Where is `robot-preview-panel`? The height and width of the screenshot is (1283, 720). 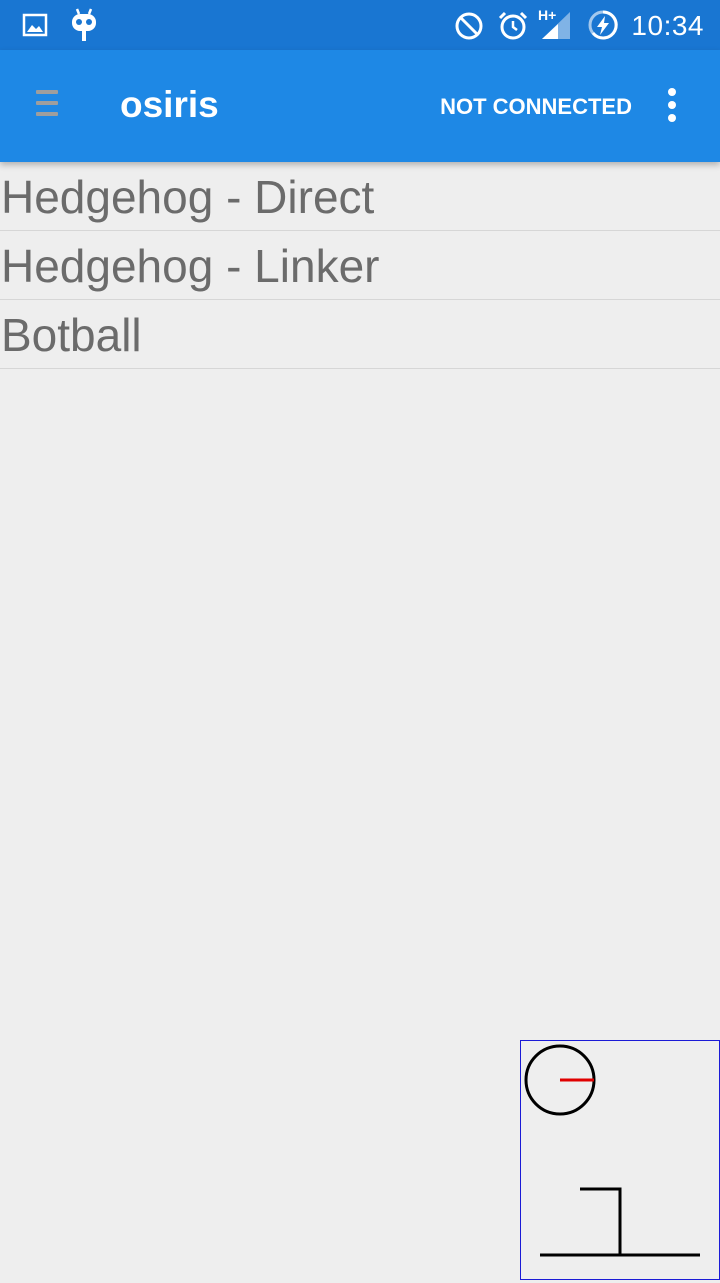
robot-preview-panel is located at coordinates (620, 1160).